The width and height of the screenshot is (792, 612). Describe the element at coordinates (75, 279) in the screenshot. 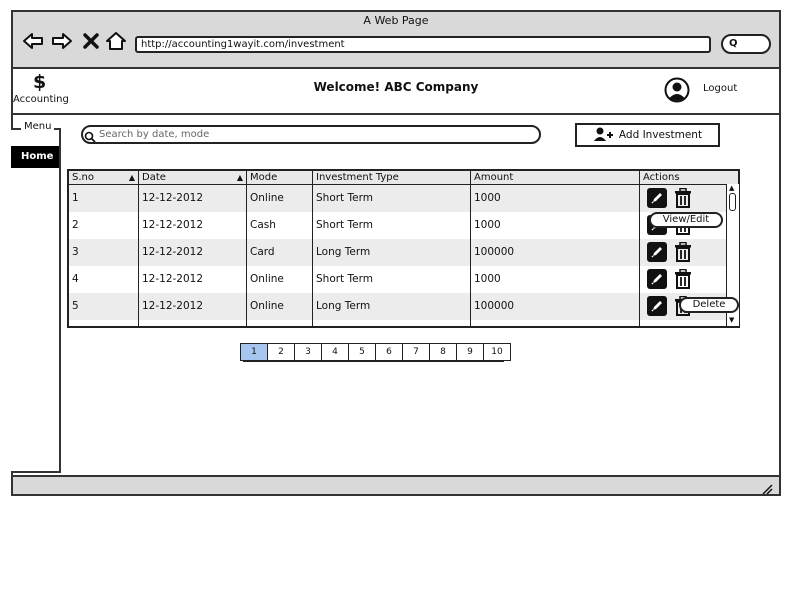

I see `cell-sno: 4` at that location.